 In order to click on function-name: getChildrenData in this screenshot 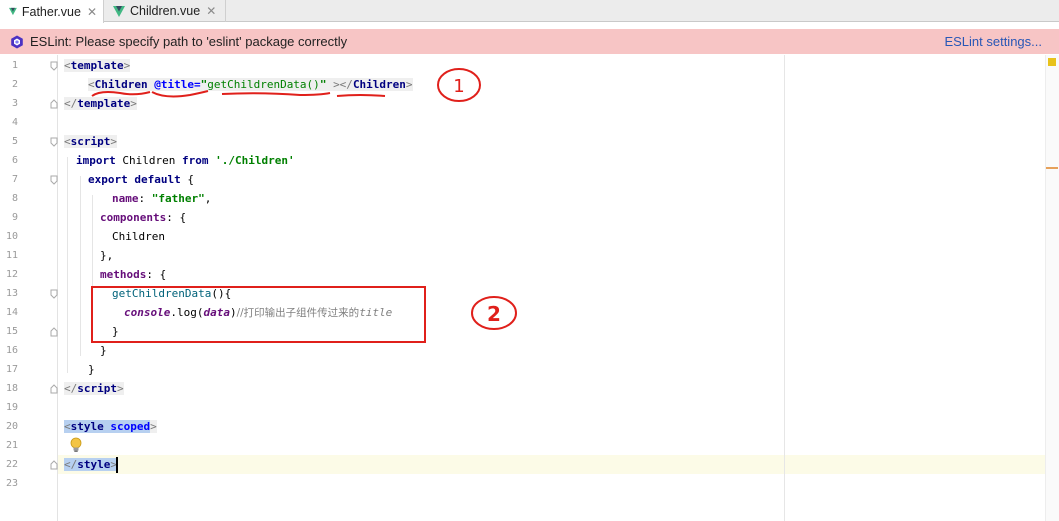, I will do `click(162, 293)`.